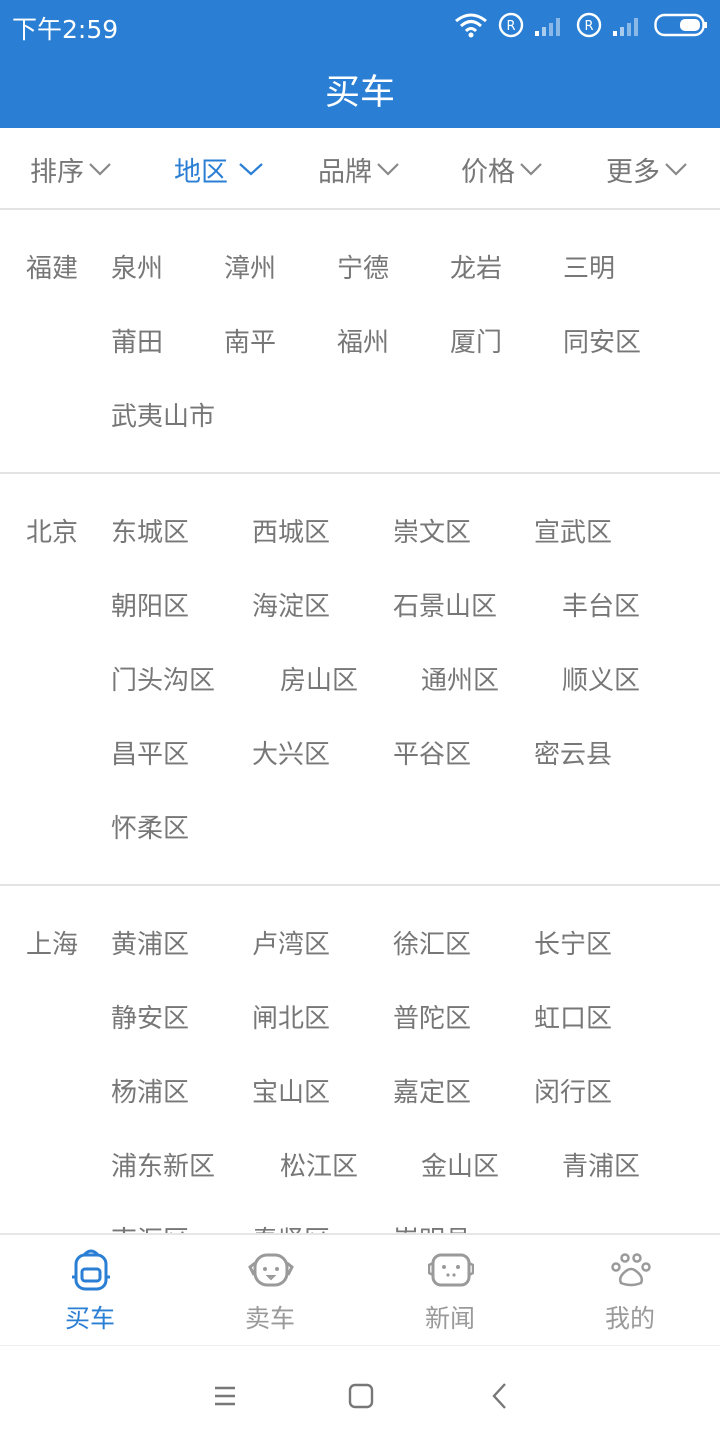 The height and width of the screenshot is (1440, 720). Describe the element at coordinates (432, 530) in the screenshot. I see `city-item: 崇文区` at that location.